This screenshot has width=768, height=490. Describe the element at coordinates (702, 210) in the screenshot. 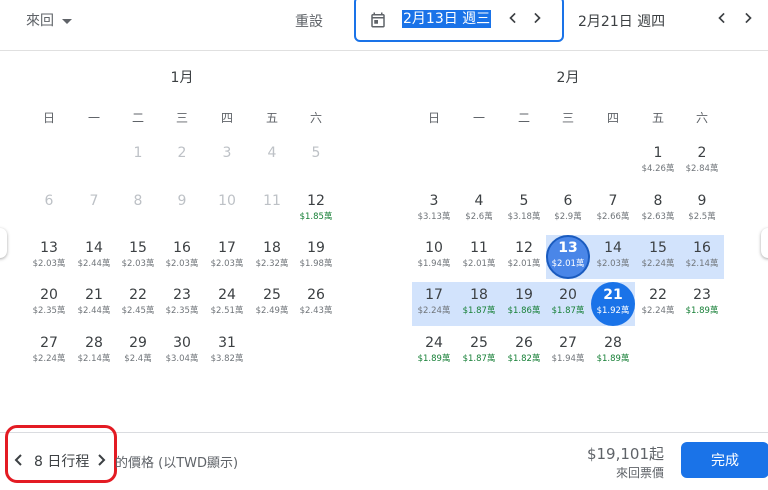

I see `calendar-day: 9 $2.5萬` at that location.